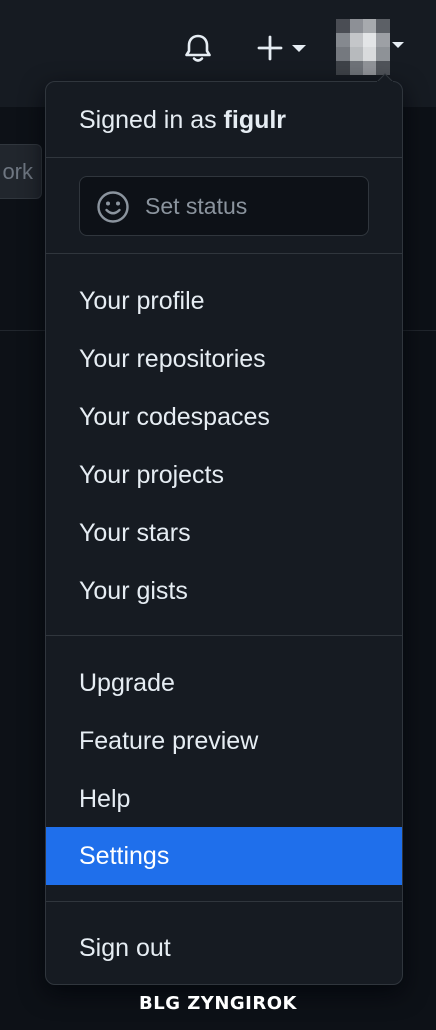 The image size is (436, 1030). Describe the element at coordinates (224, 359) in the screenshot. I see `menu-item-your-repositories: Your repositories` at that location.